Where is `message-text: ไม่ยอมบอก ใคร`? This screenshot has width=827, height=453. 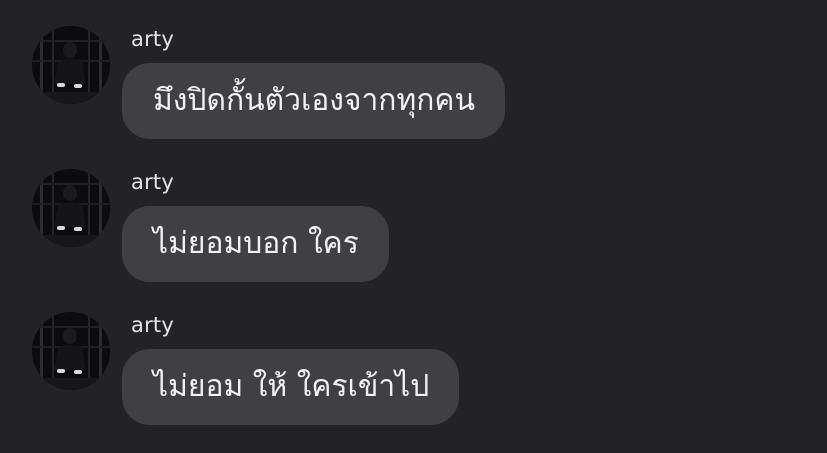 message-text: ไม่ยอมบอก ใคร is located at coordinates (256, 243).